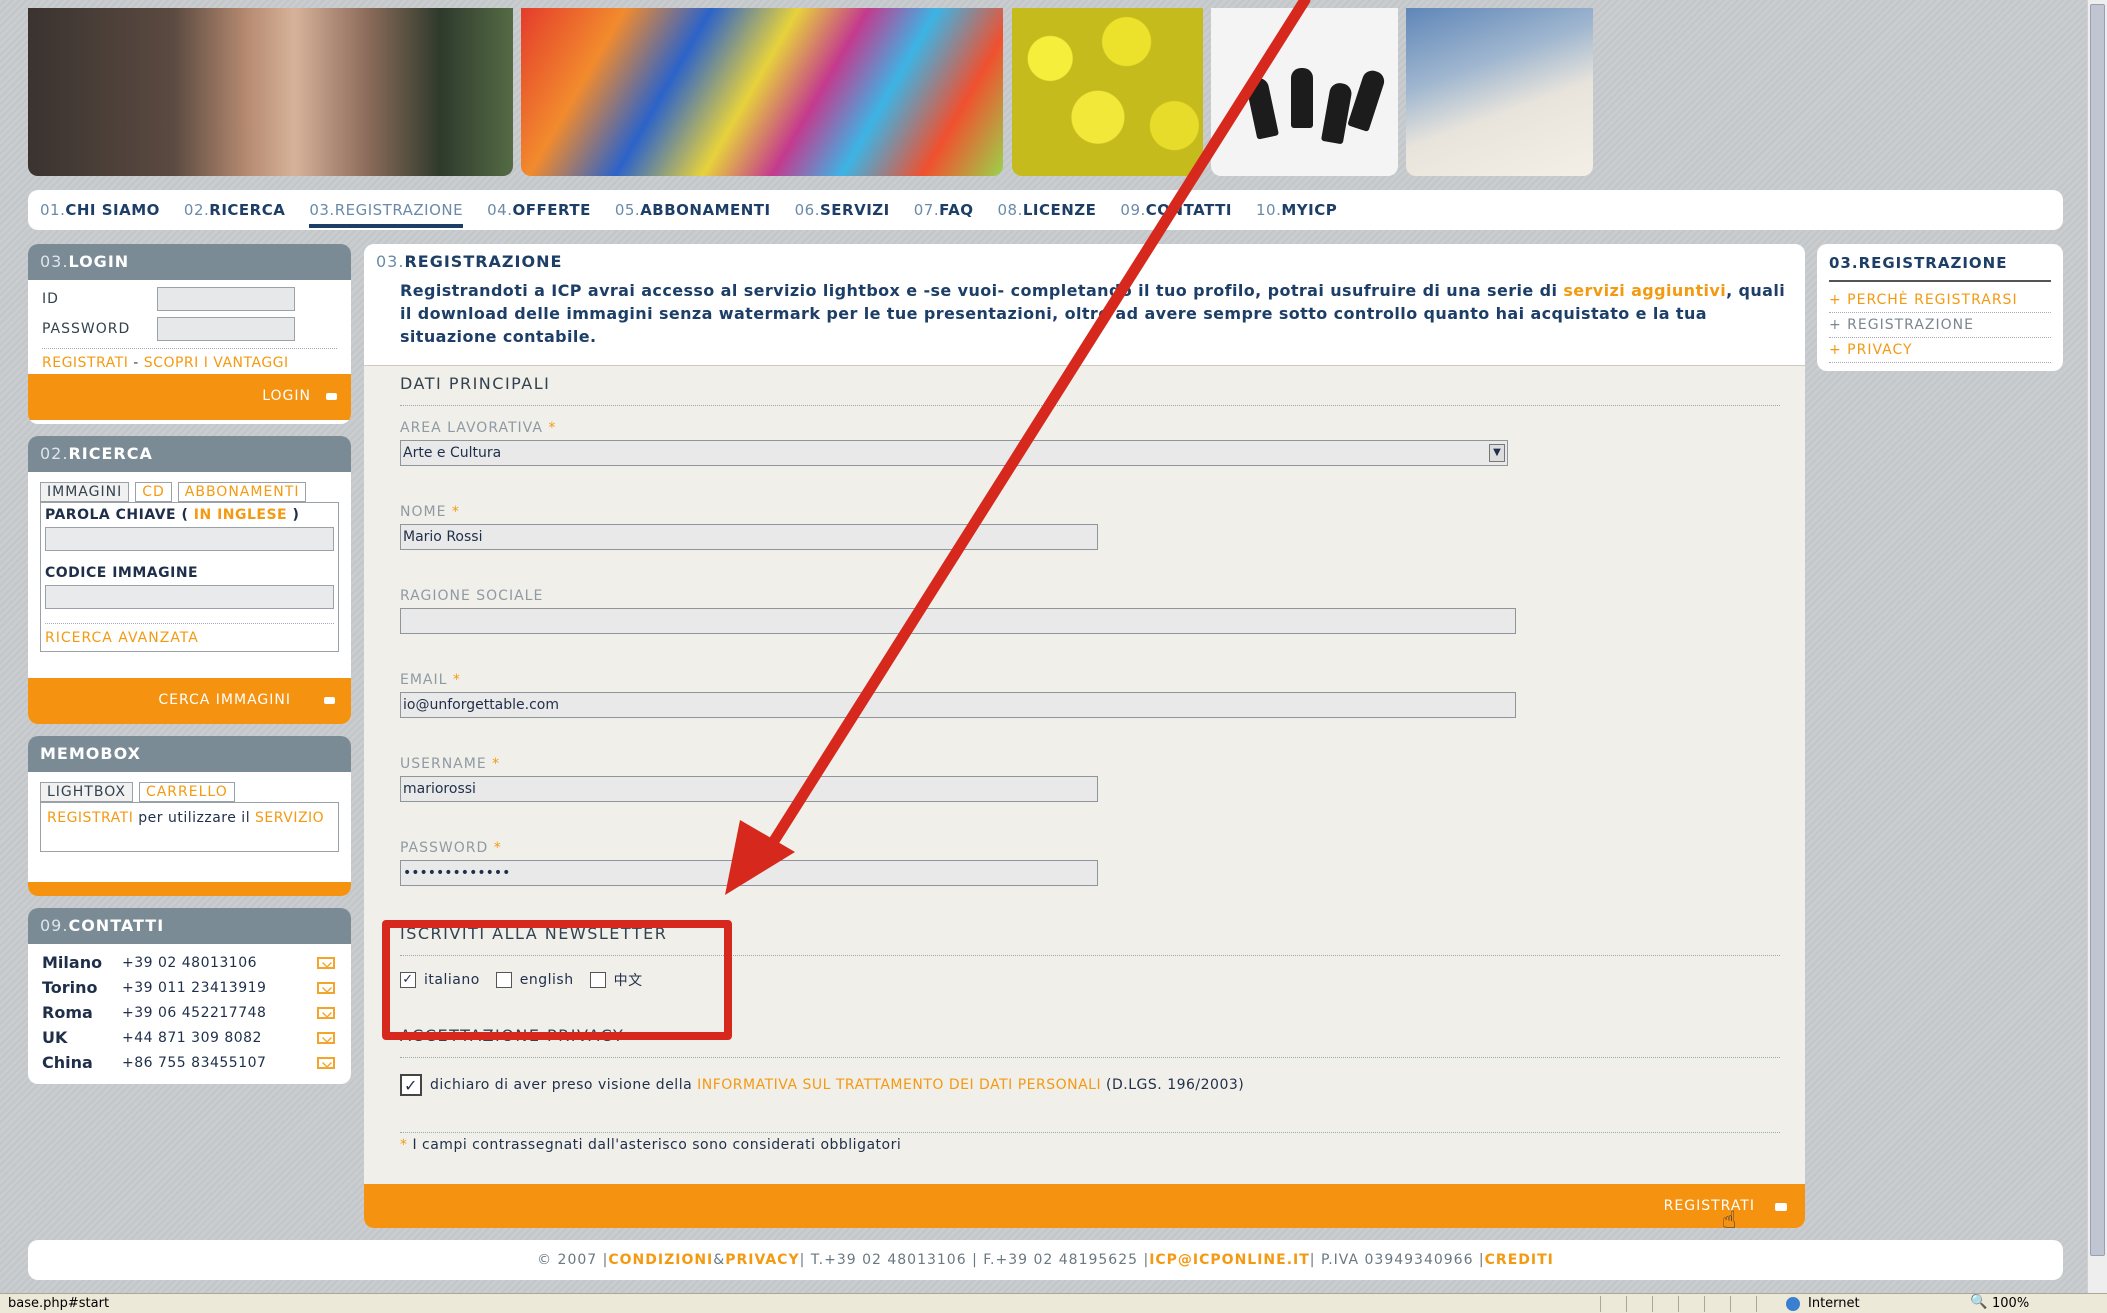 The width and height of the screenshot is (2107, 1313). I want to click on subnav-why-register: + PERCHÈ REGISTRARSI, so click(1940, 300).